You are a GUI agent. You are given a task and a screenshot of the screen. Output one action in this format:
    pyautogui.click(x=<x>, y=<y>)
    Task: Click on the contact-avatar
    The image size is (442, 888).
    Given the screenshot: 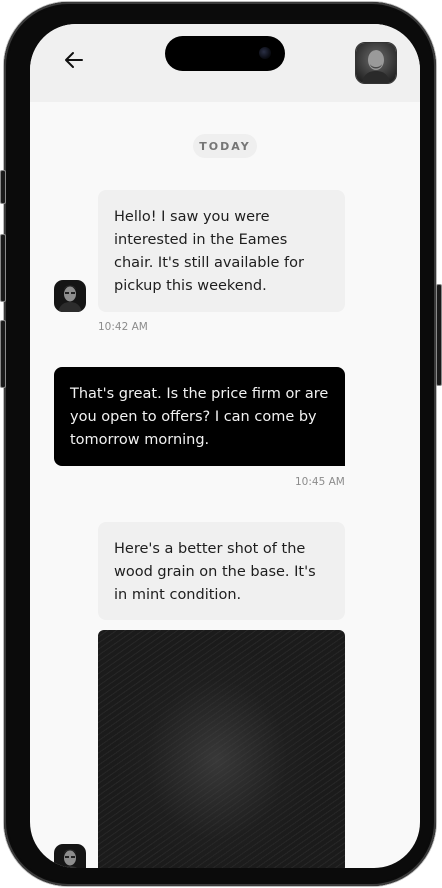 What is the action you would take?
    pyautogui.click(x=376, y=63)
    